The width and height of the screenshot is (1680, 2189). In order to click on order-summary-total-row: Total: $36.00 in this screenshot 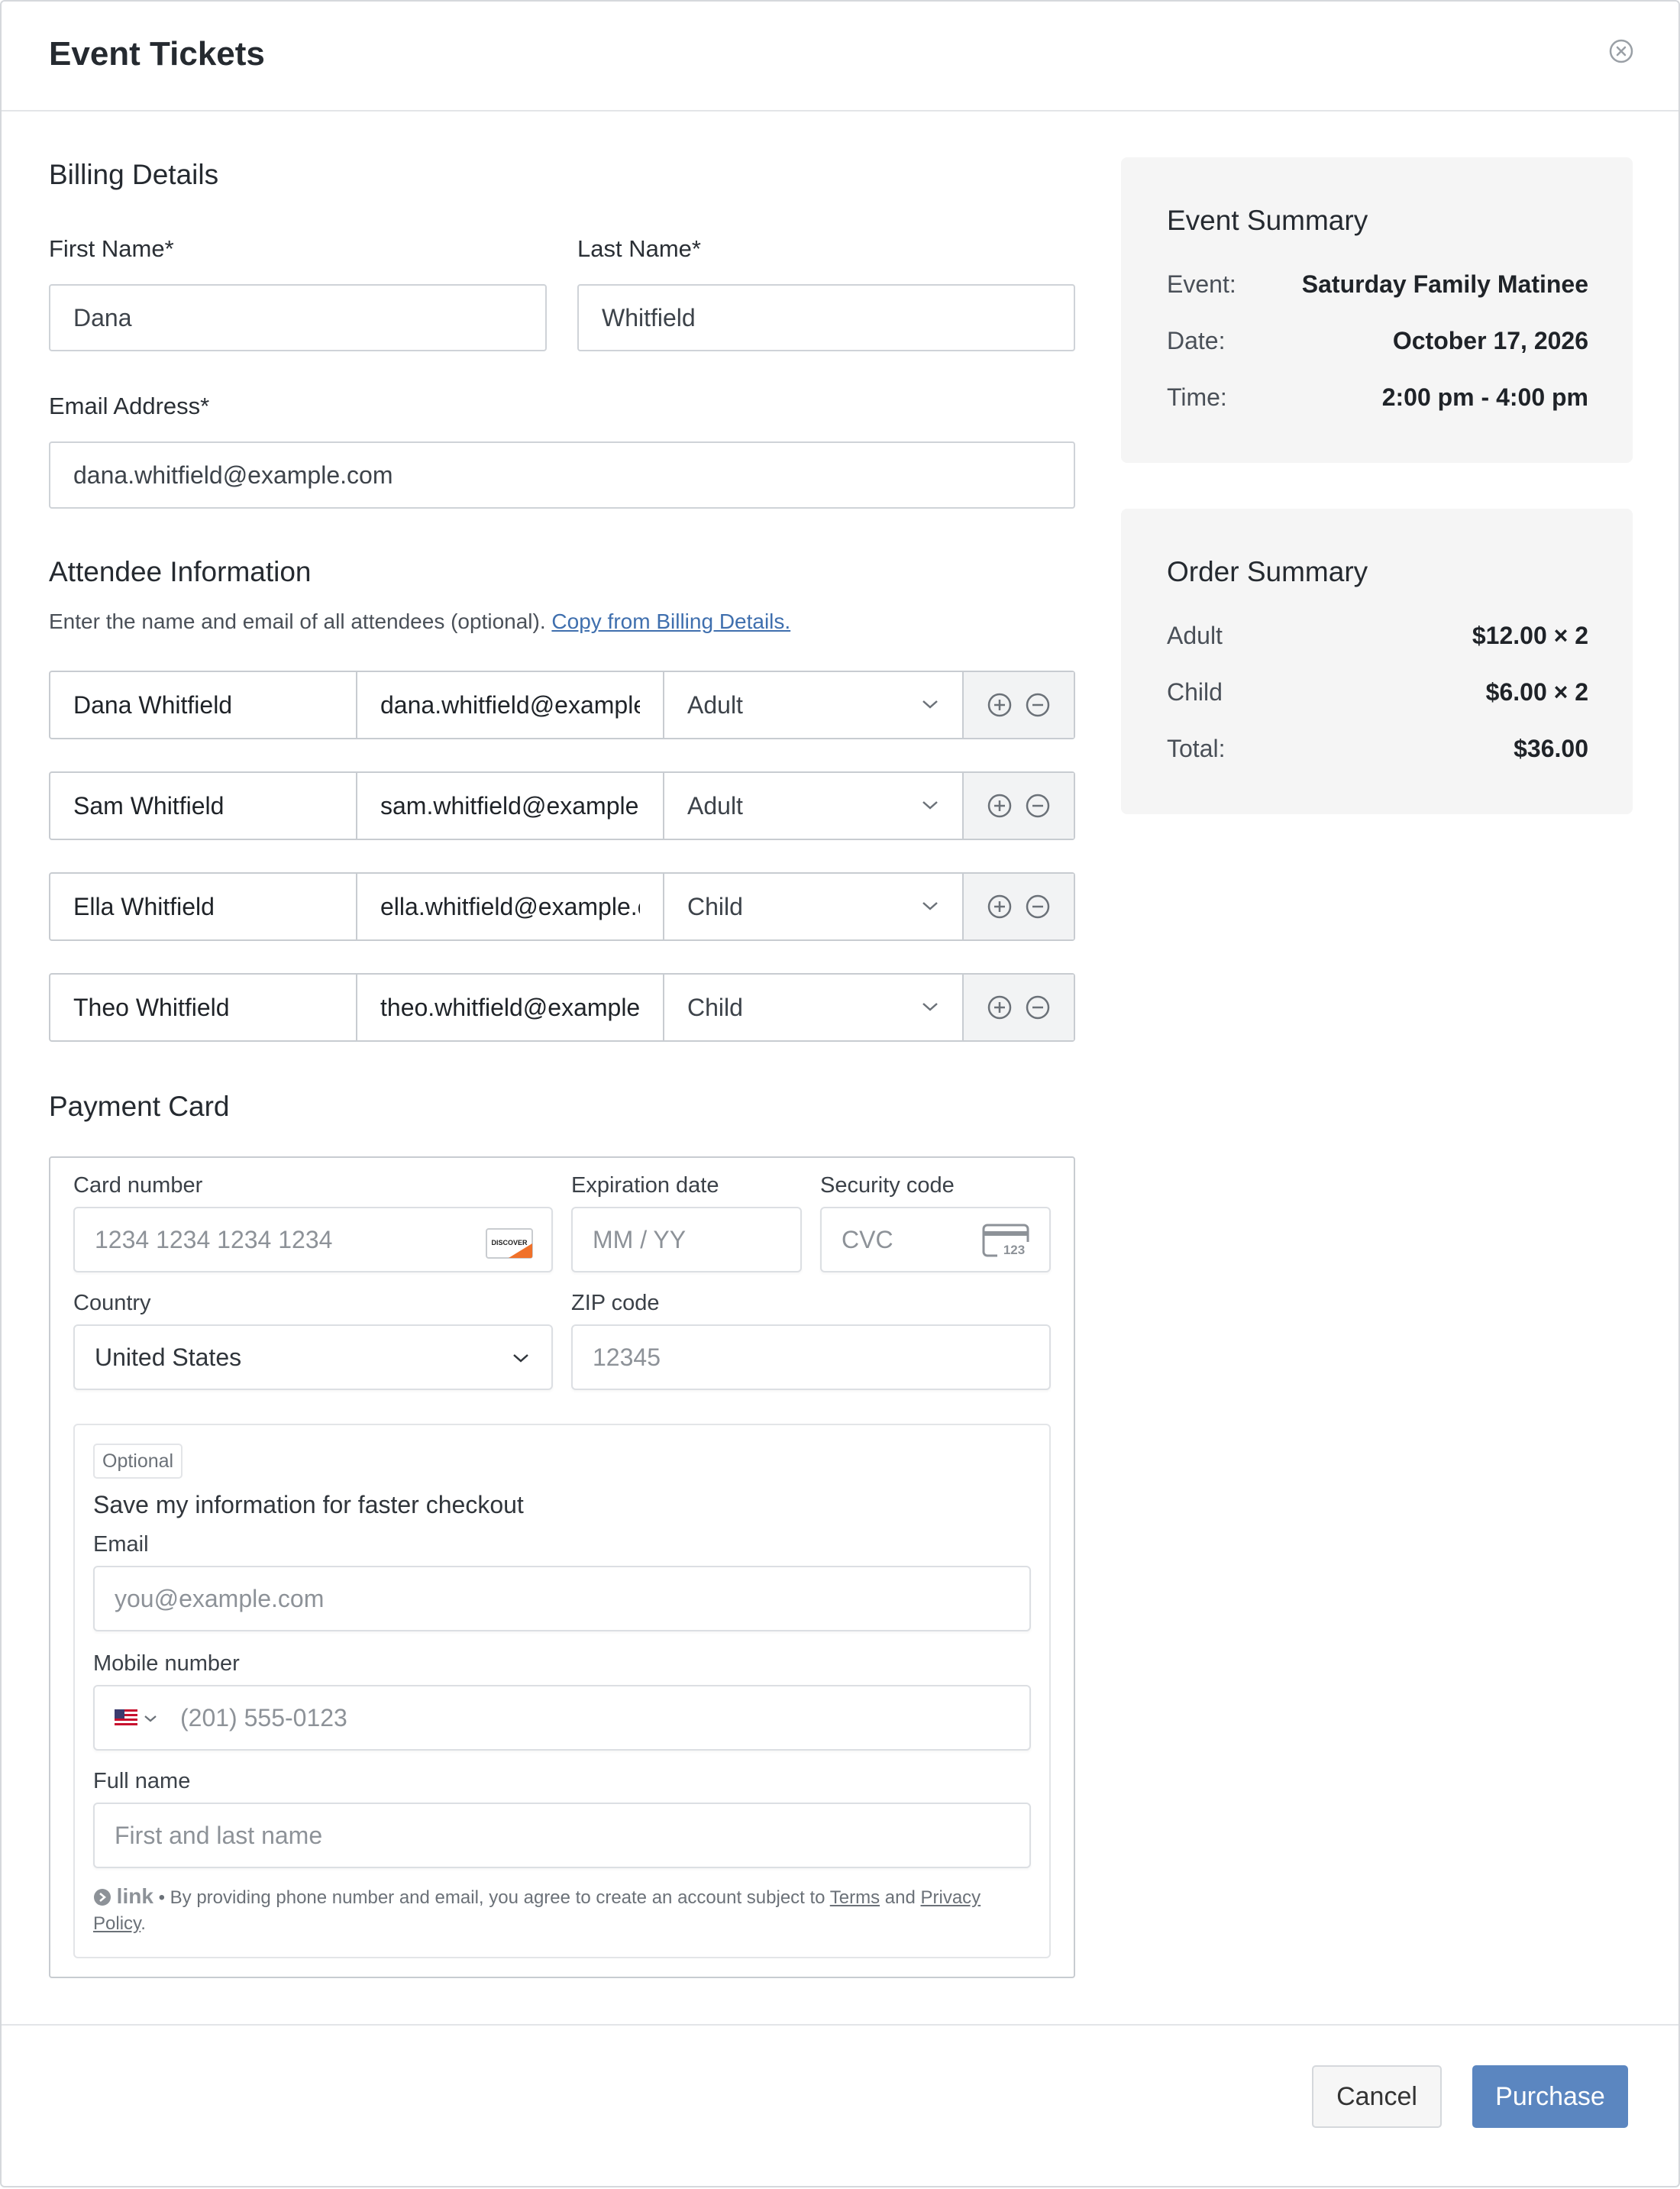, I will do `click(1378, 749)`.